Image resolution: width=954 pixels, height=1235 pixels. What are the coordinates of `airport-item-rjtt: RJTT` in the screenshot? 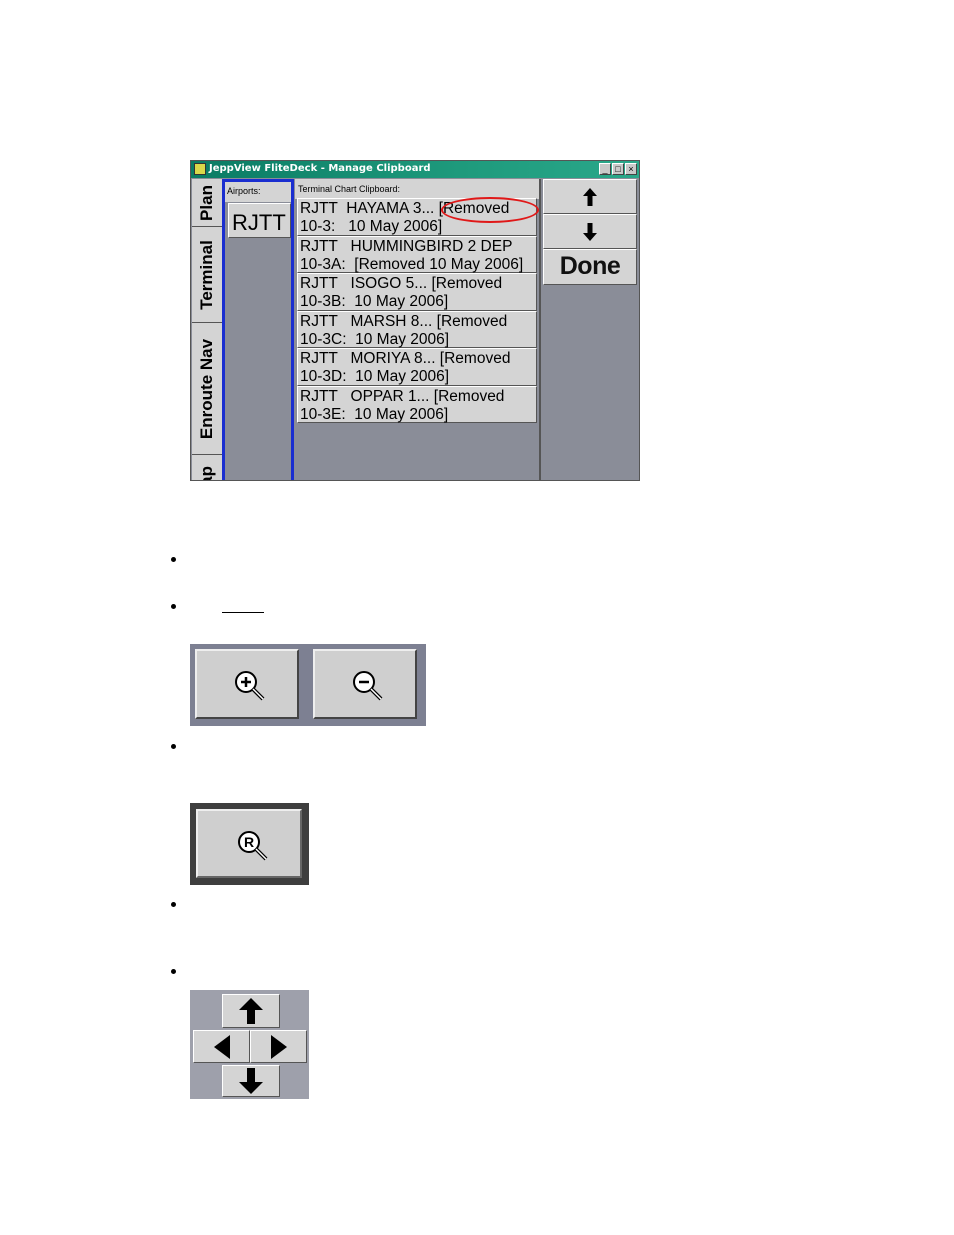 It's located at (259, 220).